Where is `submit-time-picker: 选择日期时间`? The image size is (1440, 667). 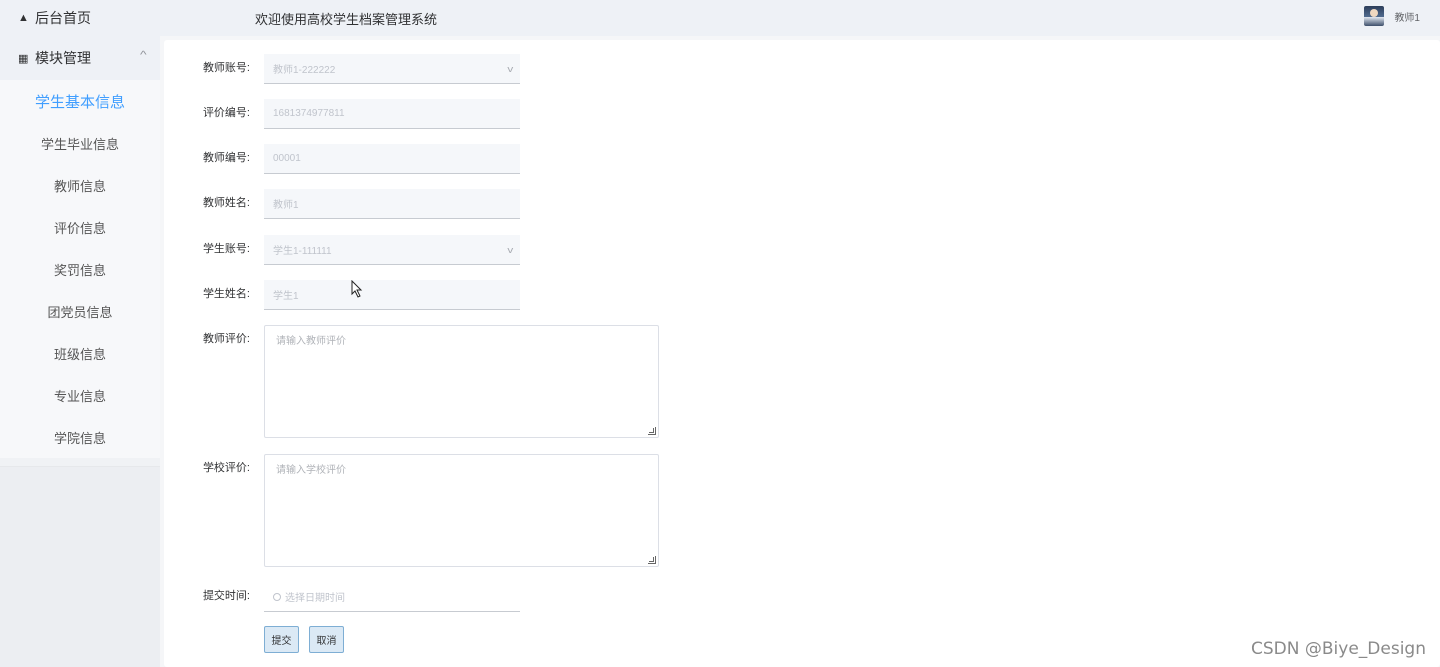 submit-time-picker: 选择日期时间 is located at coordinates (392, 597).